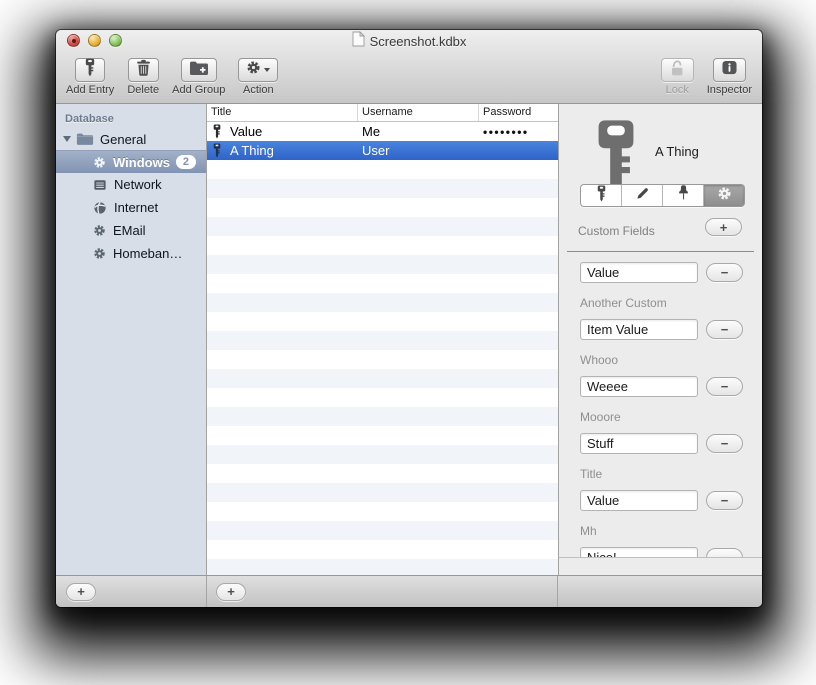  I want to click on inspector-tab-bar, so click(662, 195).